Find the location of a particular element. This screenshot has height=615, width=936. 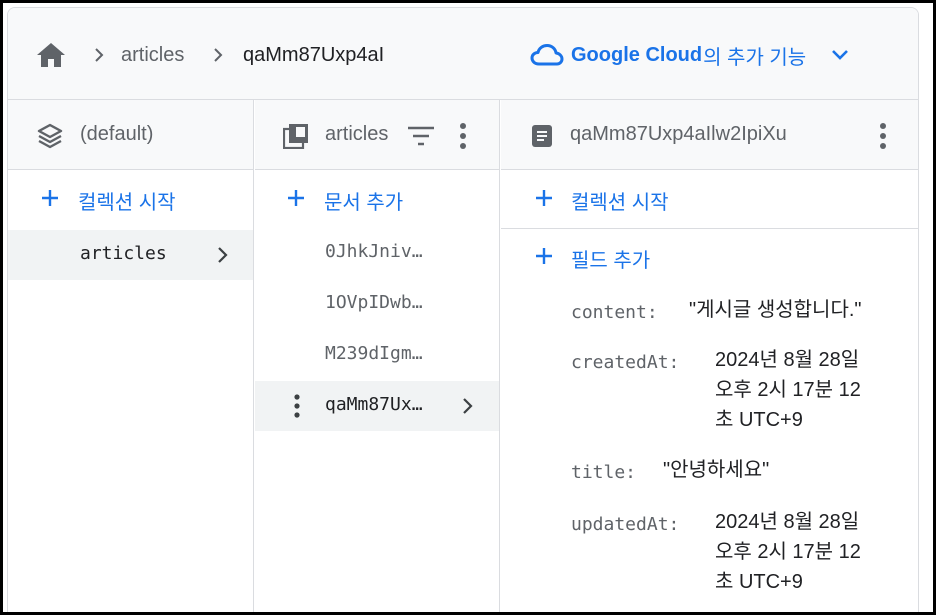

document-icon is located at coordinates (542, 136).